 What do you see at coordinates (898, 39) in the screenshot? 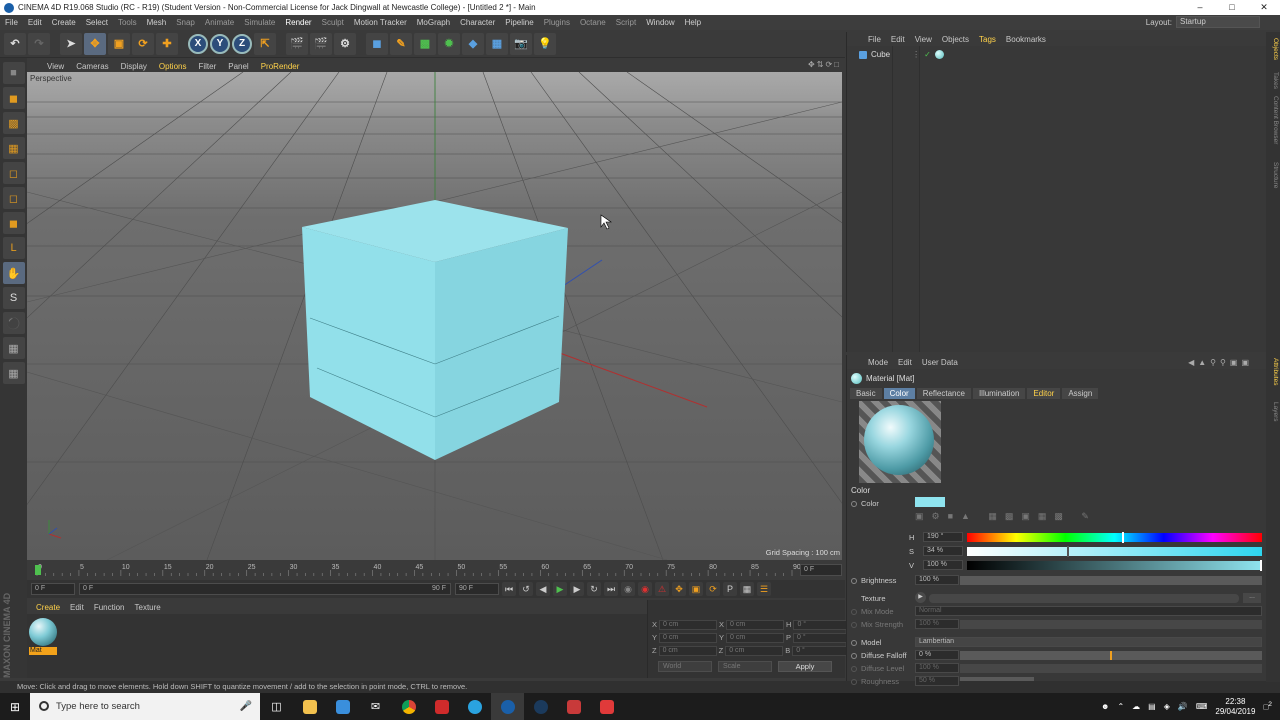
I see `om-menu-edit: Edit` at bounding box center [898, 39].